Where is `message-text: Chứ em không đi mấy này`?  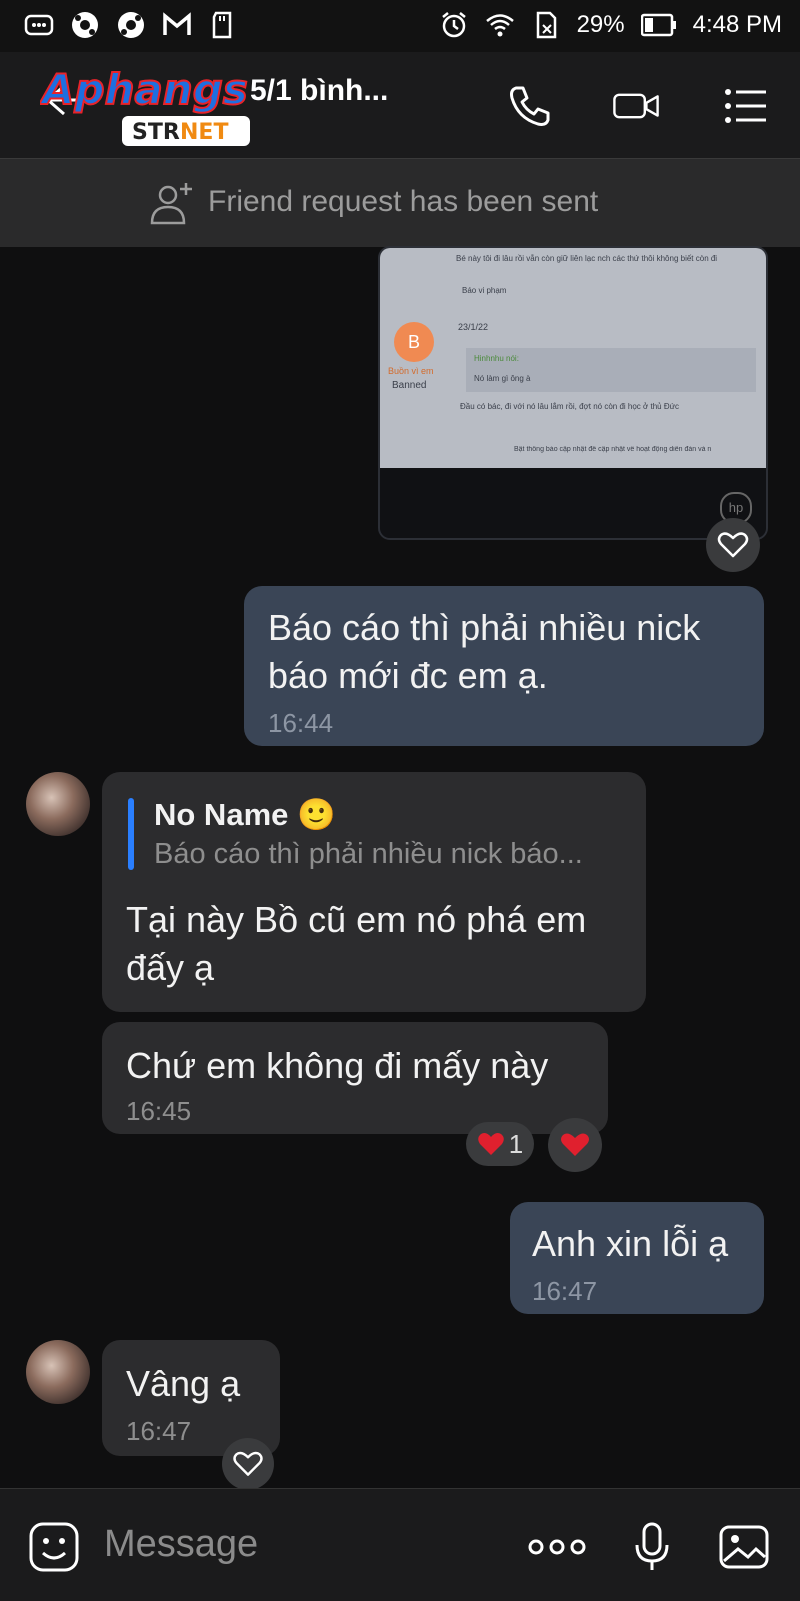 message-text: Chứ em không đi mấy này is located at coordinates (337, 1065).